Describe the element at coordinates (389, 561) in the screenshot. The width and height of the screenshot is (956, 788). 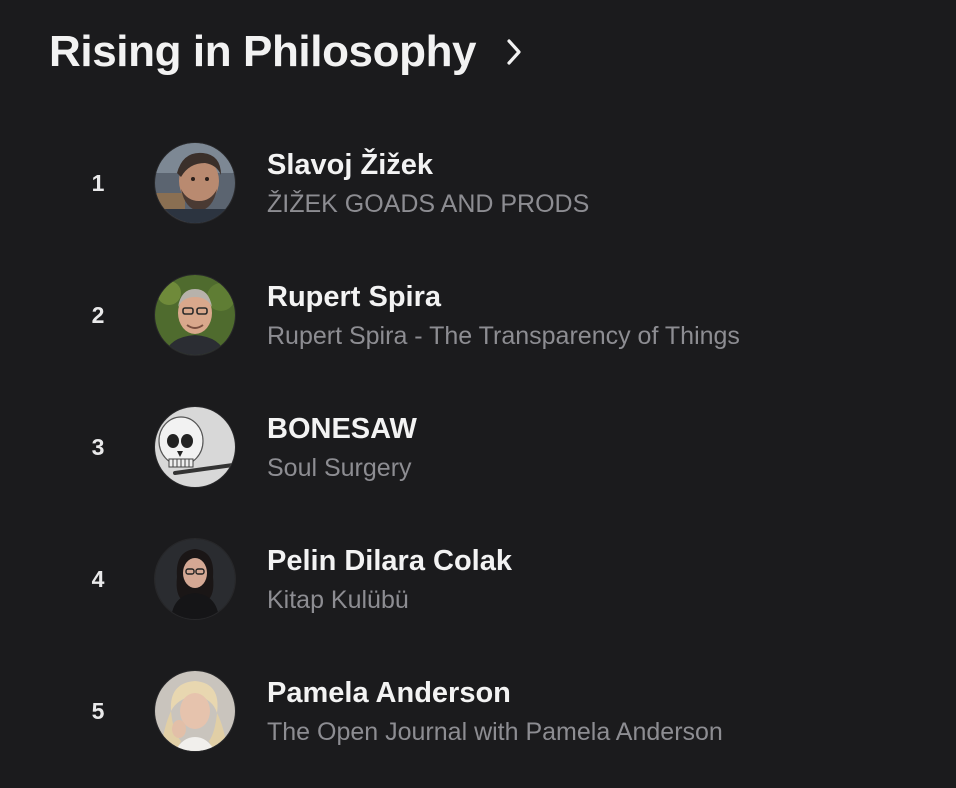
I see `creator-name: Pelin Dilara Colak` at that location.